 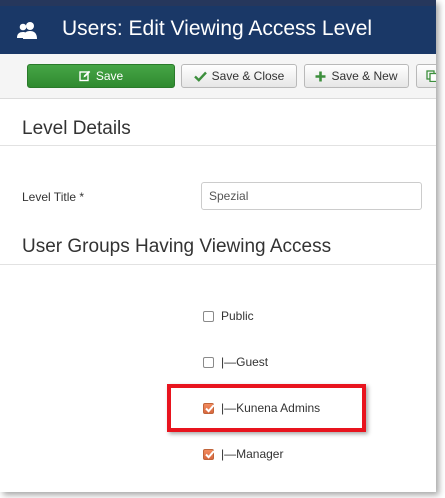 I want to click on save-as-copy-button, so click(x=426, y=76).